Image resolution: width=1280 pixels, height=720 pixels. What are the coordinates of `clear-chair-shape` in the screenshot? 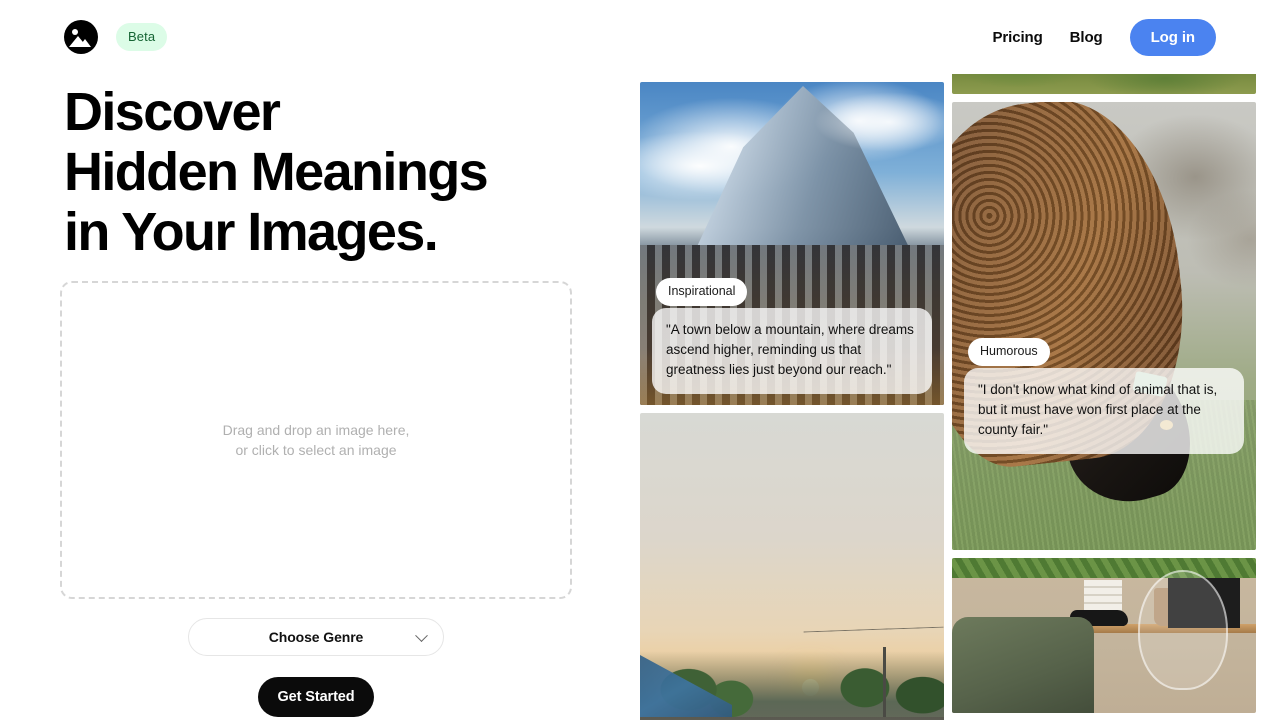 It's located at (1183, 630).